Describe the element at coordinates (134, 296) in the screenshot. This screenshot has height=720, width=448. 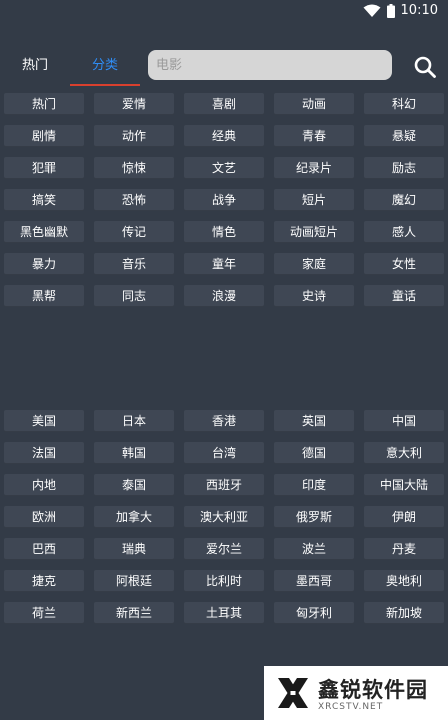
I see `genre-chip: 同志` at that location.